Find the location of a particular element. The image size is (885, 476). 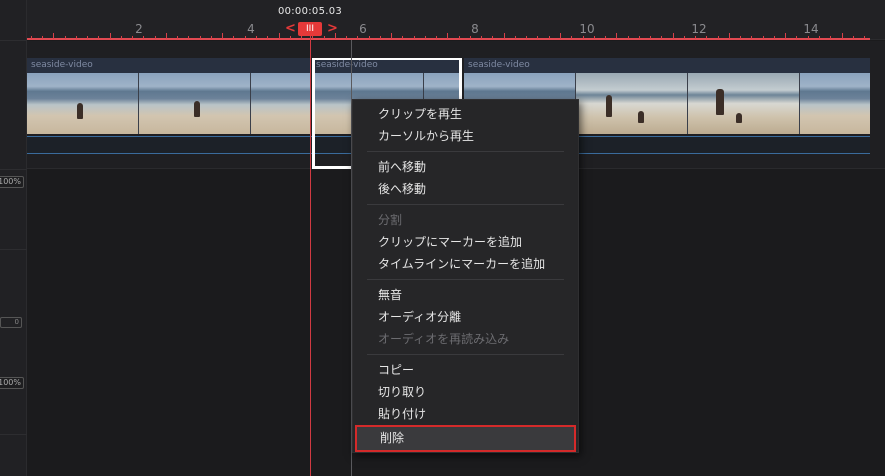

ruler-label: 6 is located at coordinates (363, 29).